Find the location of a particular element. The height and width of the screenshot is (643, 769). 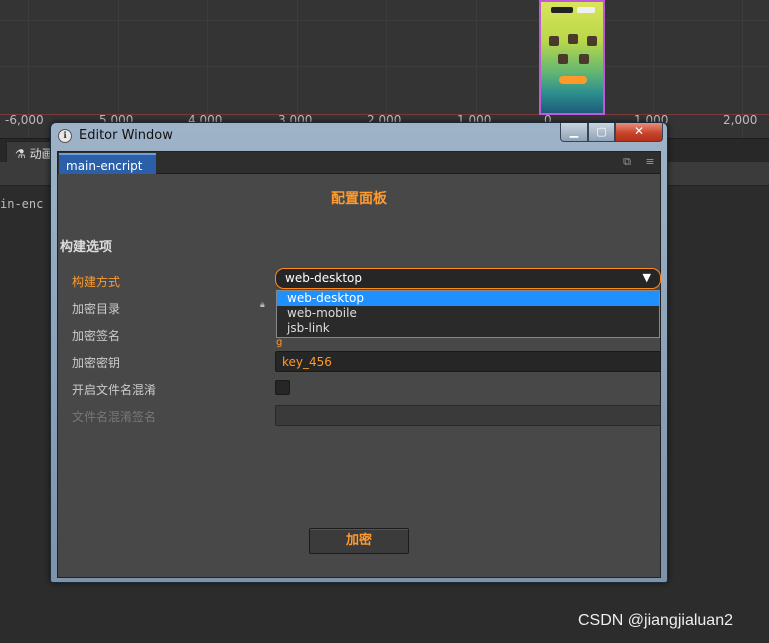

background-code-fragment: in-enc is located at coordinates (22, 204).